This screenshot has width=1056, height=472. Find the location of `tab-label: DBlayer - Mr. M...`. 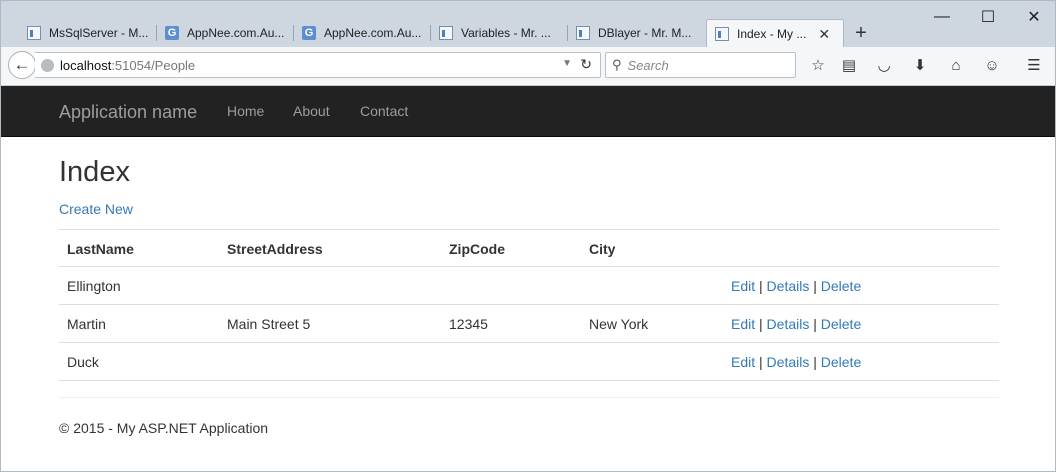

tab-label: DBlayer - Mr. M... is located at coordinates (645, 33).